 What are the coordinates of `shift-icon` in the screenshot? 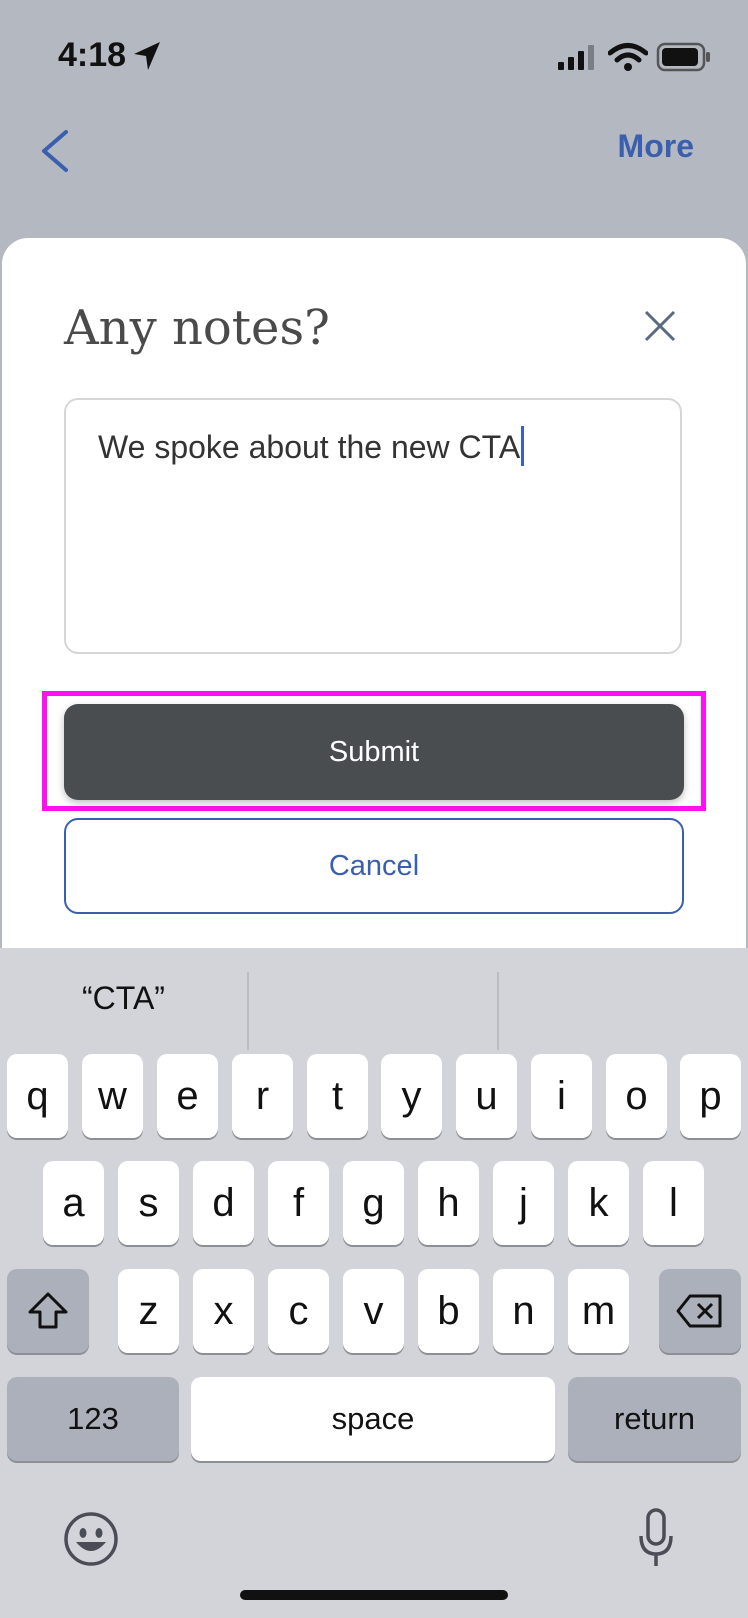 It's located at (48, 1310).